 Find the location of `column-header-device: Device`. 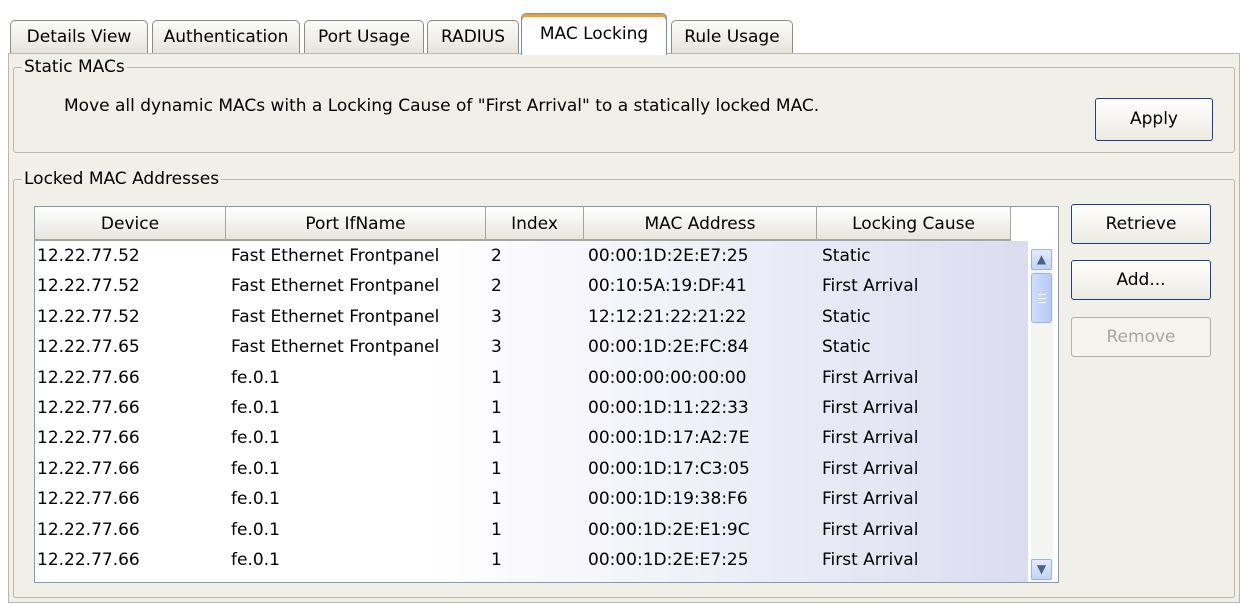

column-header-device: Device is located at coordinates (130, 224).